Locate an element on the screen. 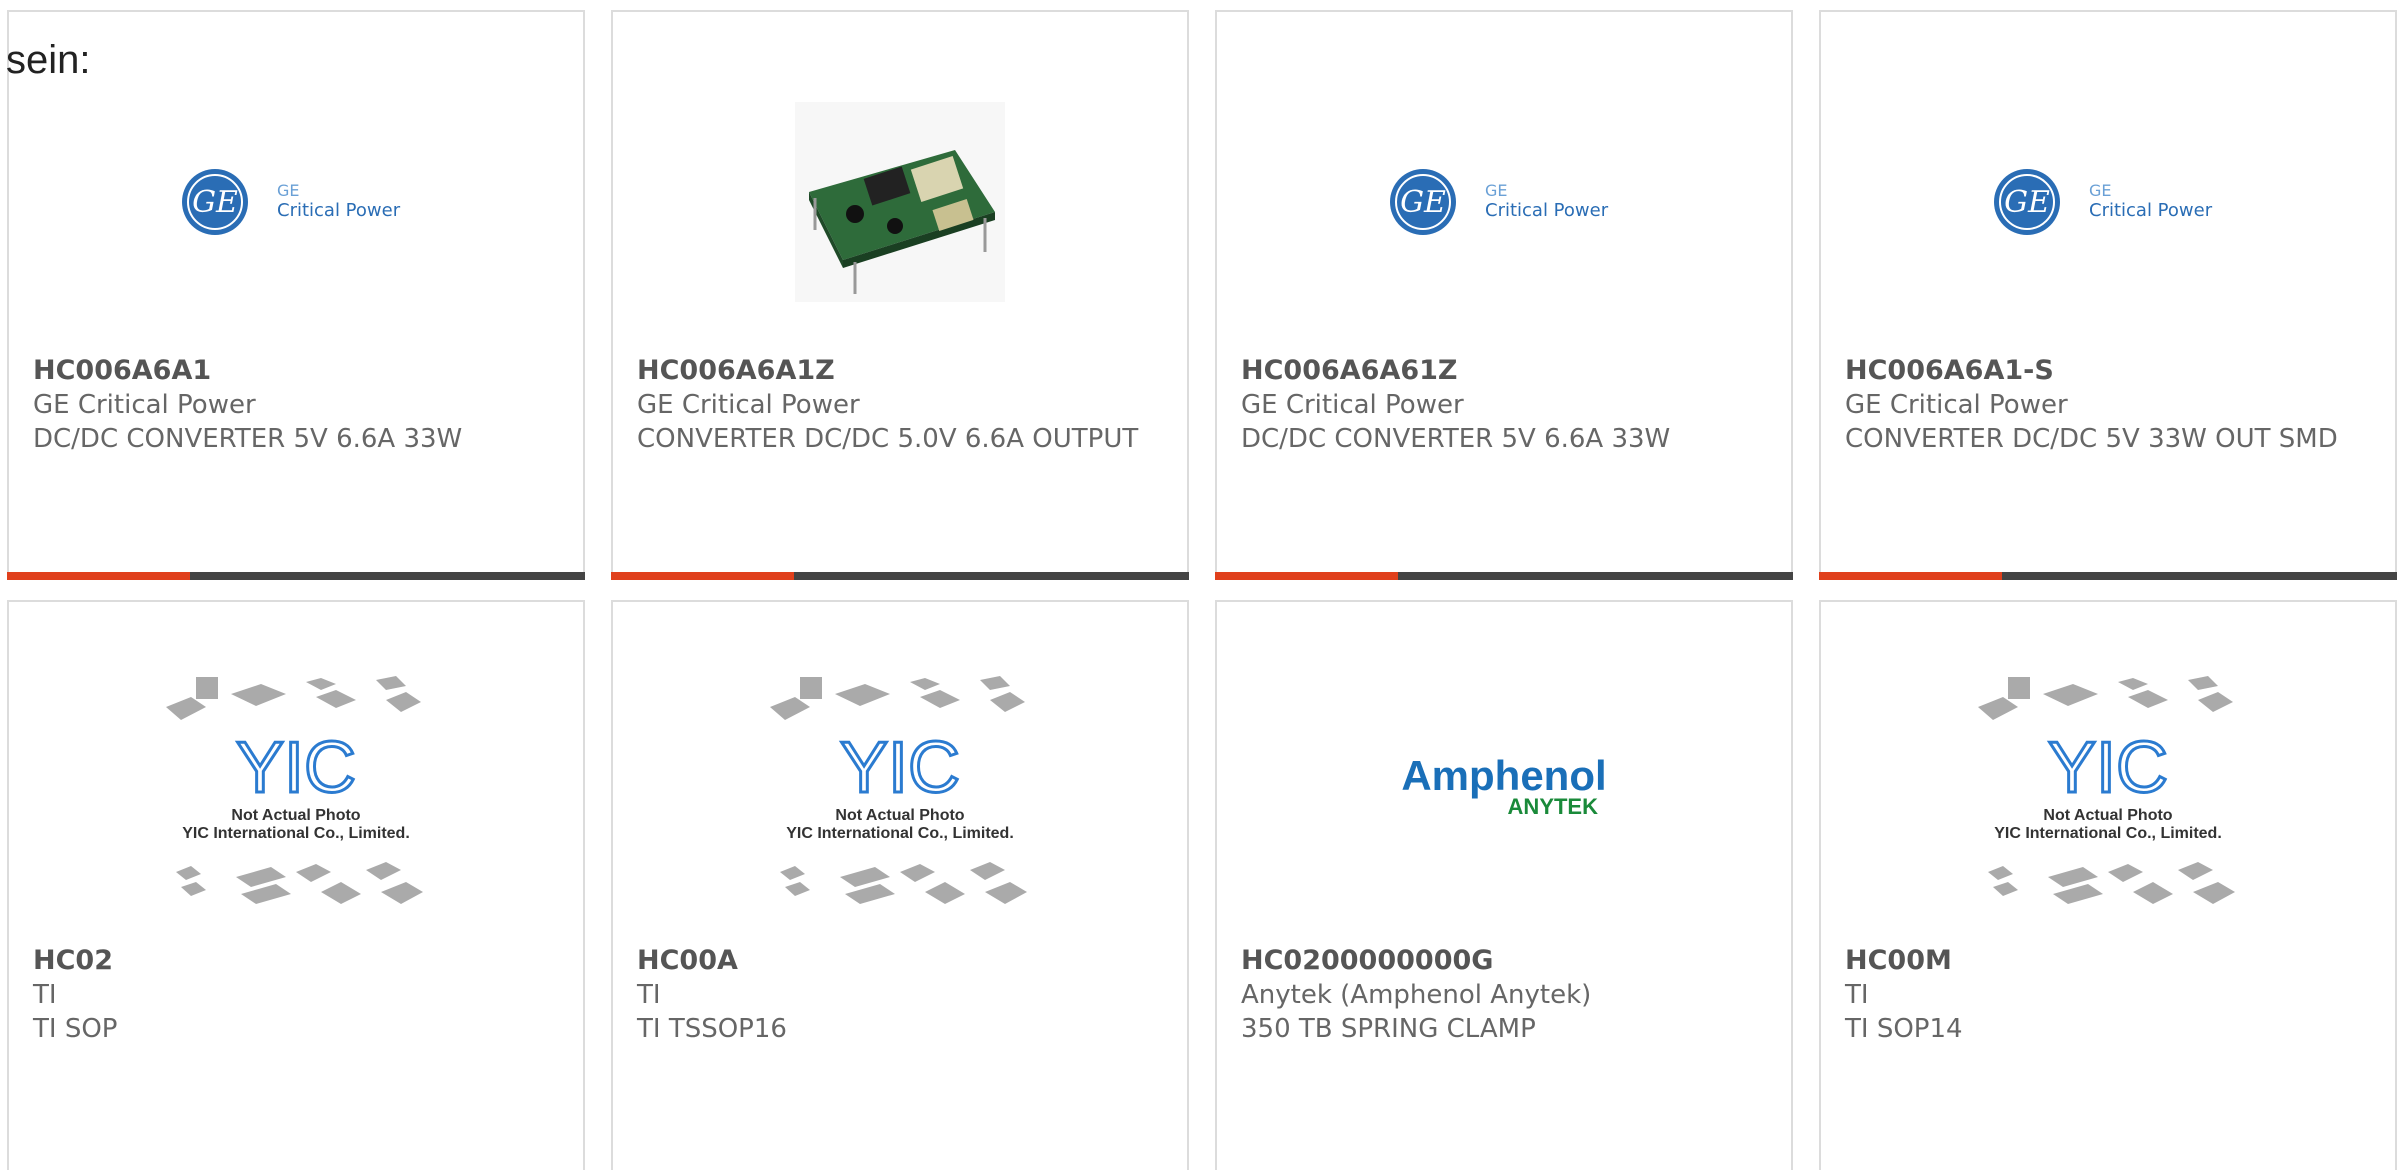  pcb-module-photo-icon is located at coordinates (900, 202).